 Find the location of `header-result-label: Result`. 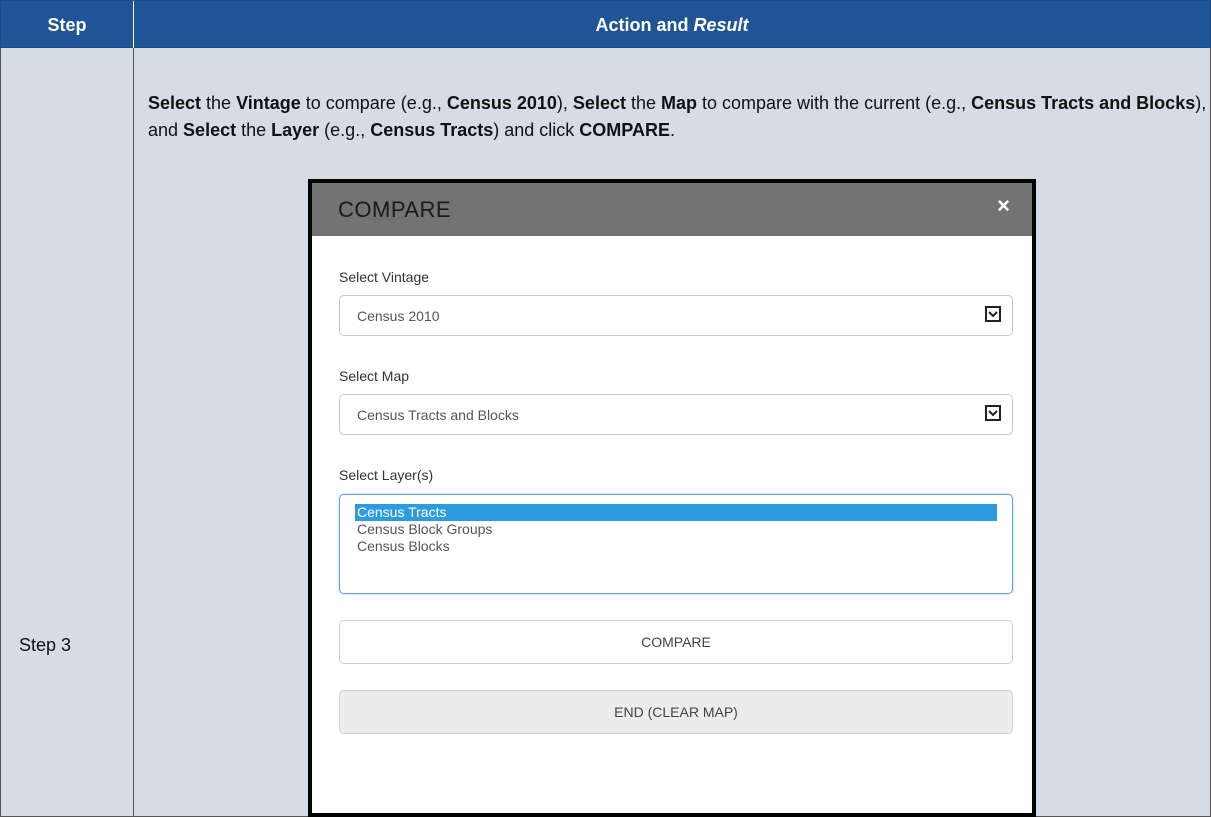

header-result-label: Result is located at coordinates (721, 24).